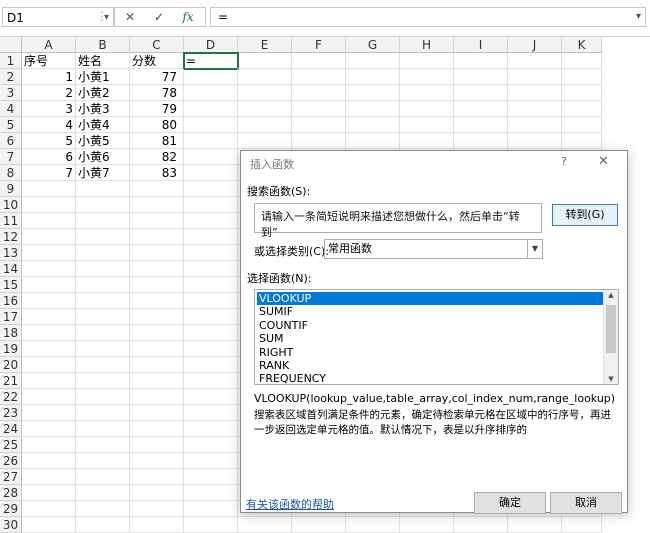  What do you see at coordinates (585, 215) in the screenshot?
I see `goto-button: 转到(G)` at bounding box center [585, 215].